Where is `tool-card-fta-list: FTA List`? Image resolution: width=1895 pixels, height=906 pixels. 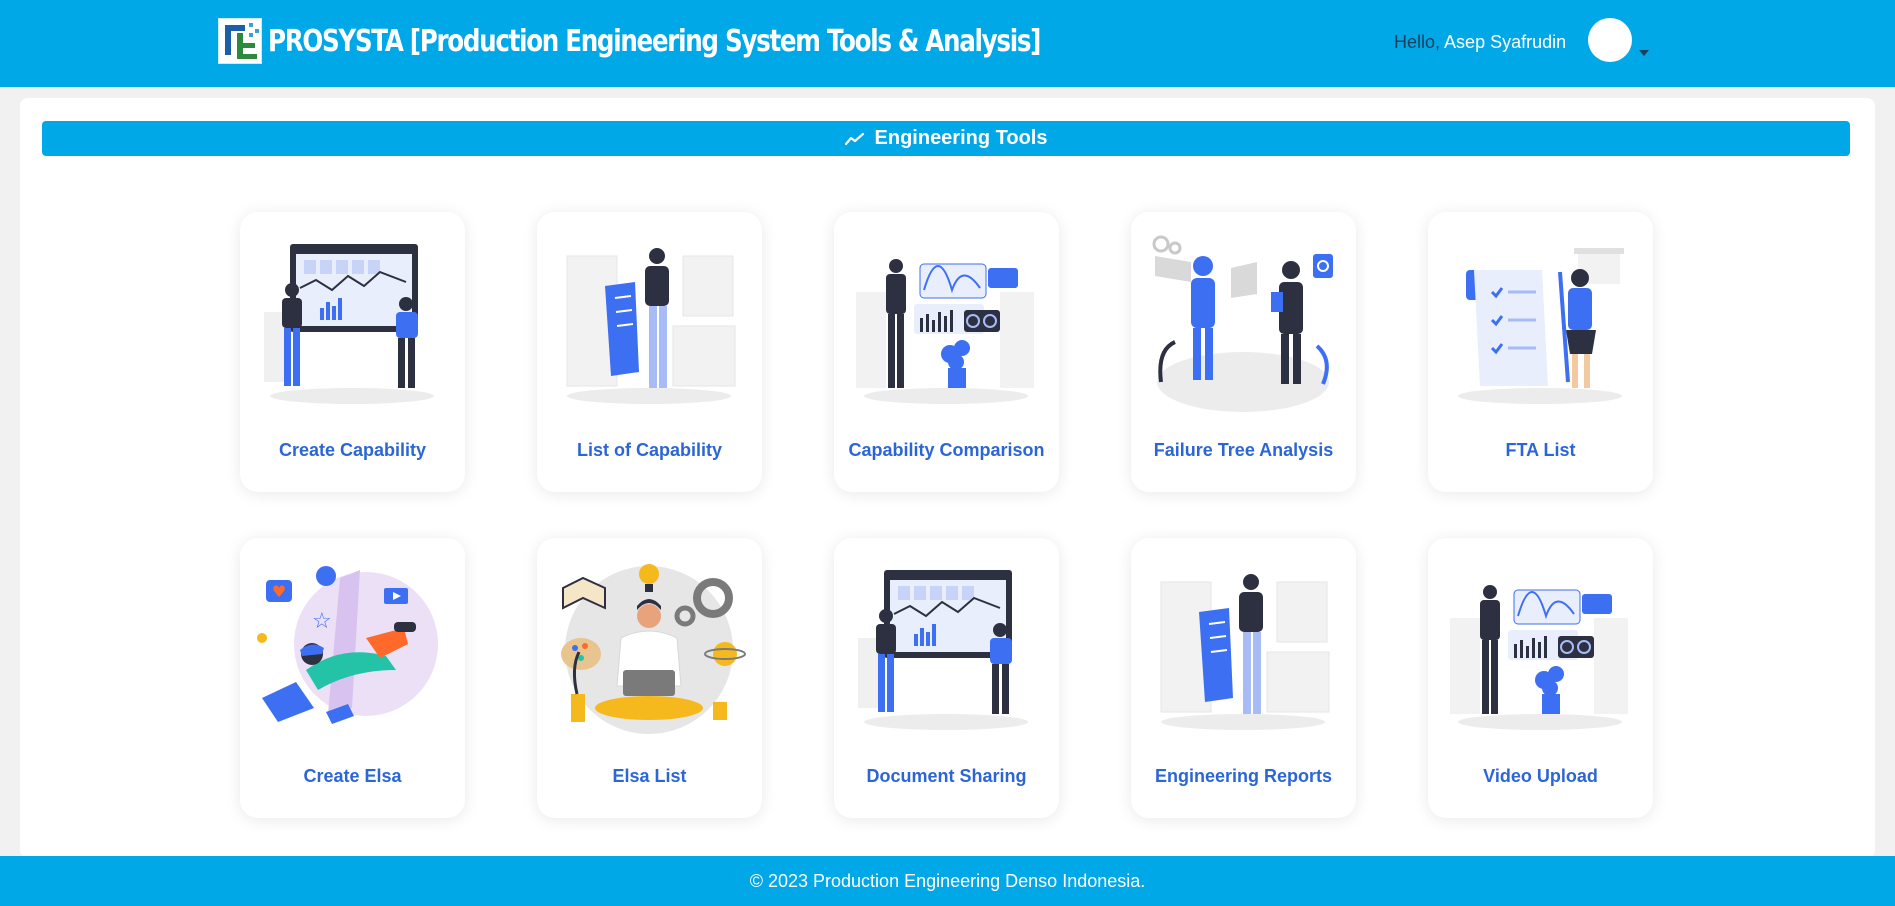
tool-card-fta-list: FTA List is located at coordinates (1540, 352).